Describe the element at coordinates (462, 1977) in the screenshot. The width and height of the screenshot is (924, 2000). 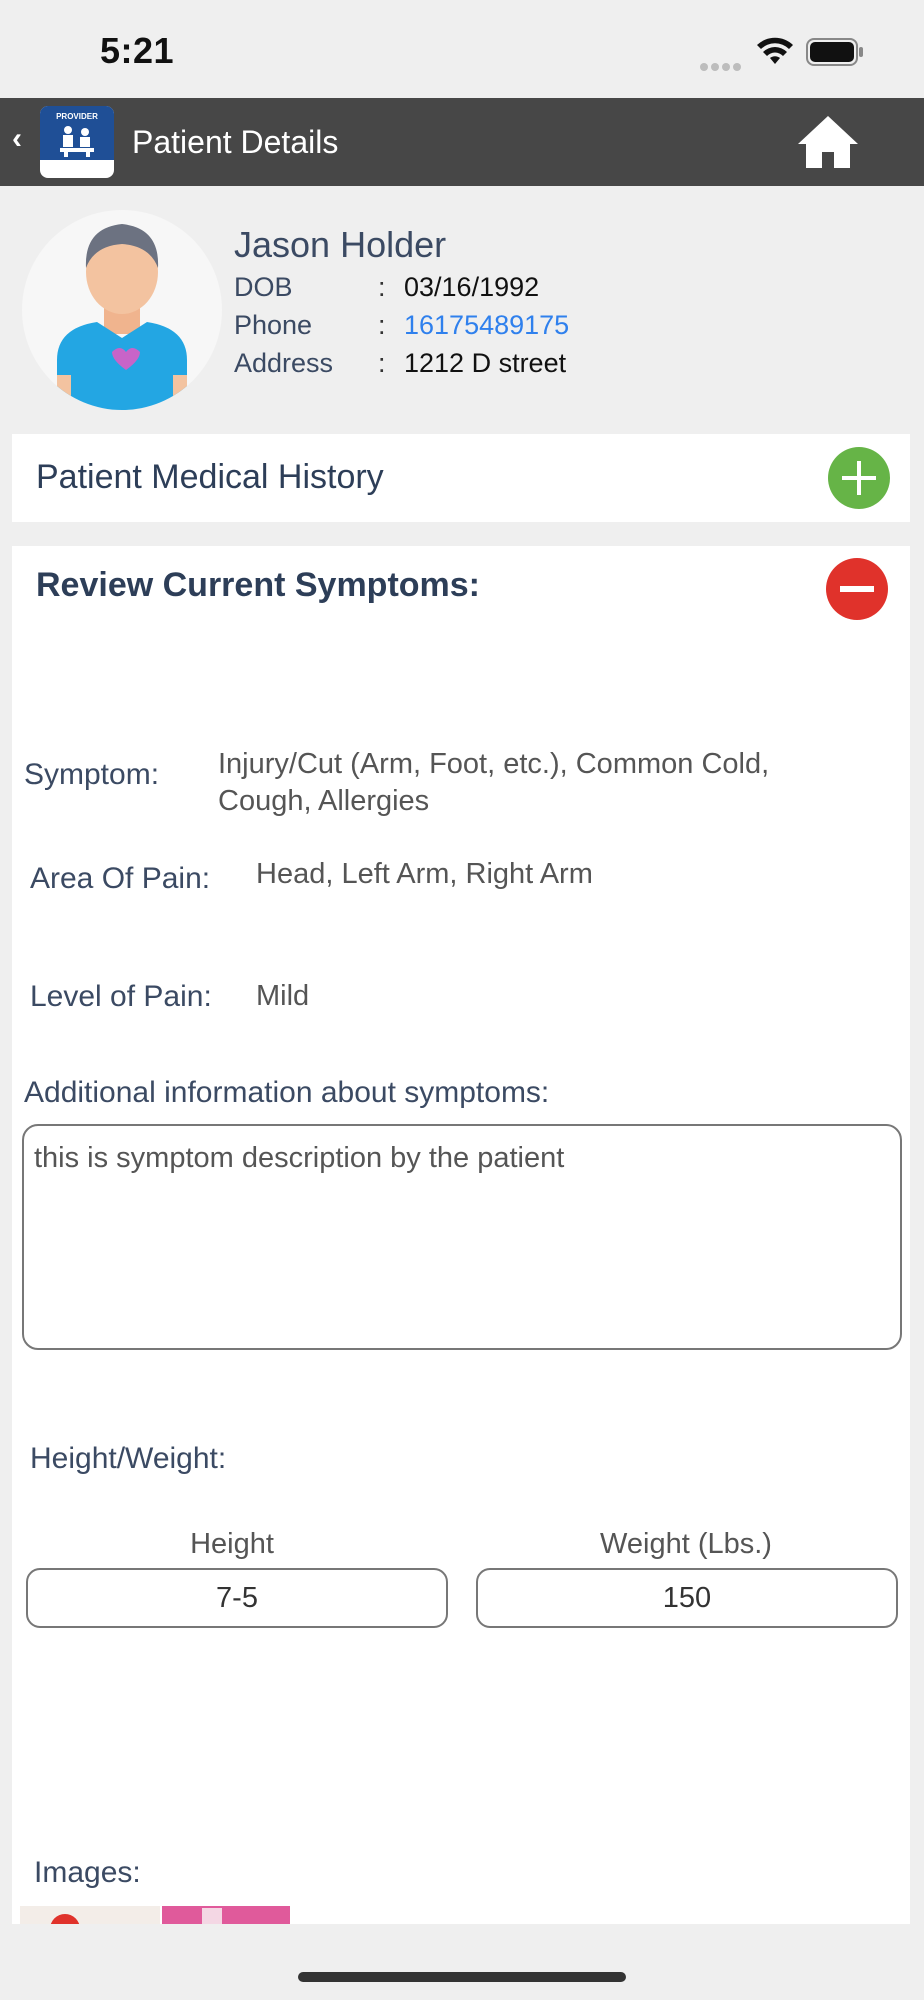
I see `home-indicator` at that location.